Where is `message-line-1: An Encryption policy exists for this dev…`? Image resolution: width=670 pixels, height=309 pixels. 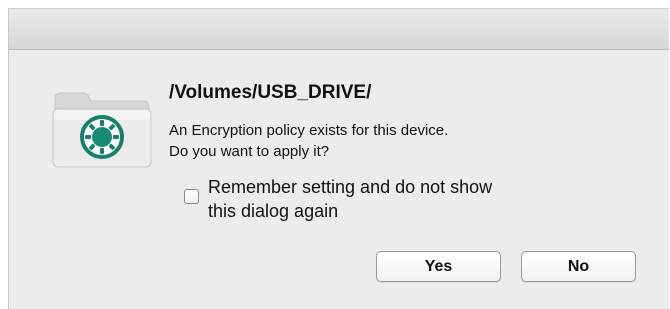
message-line-1: An Encryption policy exists for this dev… is located at coordinates (309, 130).